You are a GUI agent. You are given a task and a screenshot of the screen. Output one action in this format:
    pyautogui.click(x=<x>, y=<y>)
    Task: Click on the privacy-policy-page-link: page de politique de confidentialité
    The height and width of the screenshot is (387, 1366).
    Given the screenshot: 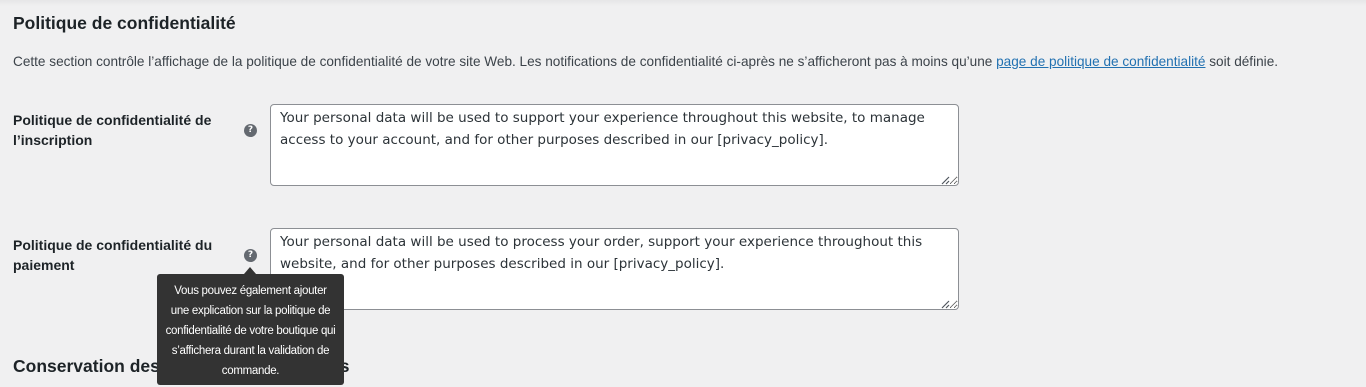 What is the action you would take?
    pyautogui.click(x=1100, y=61)
    